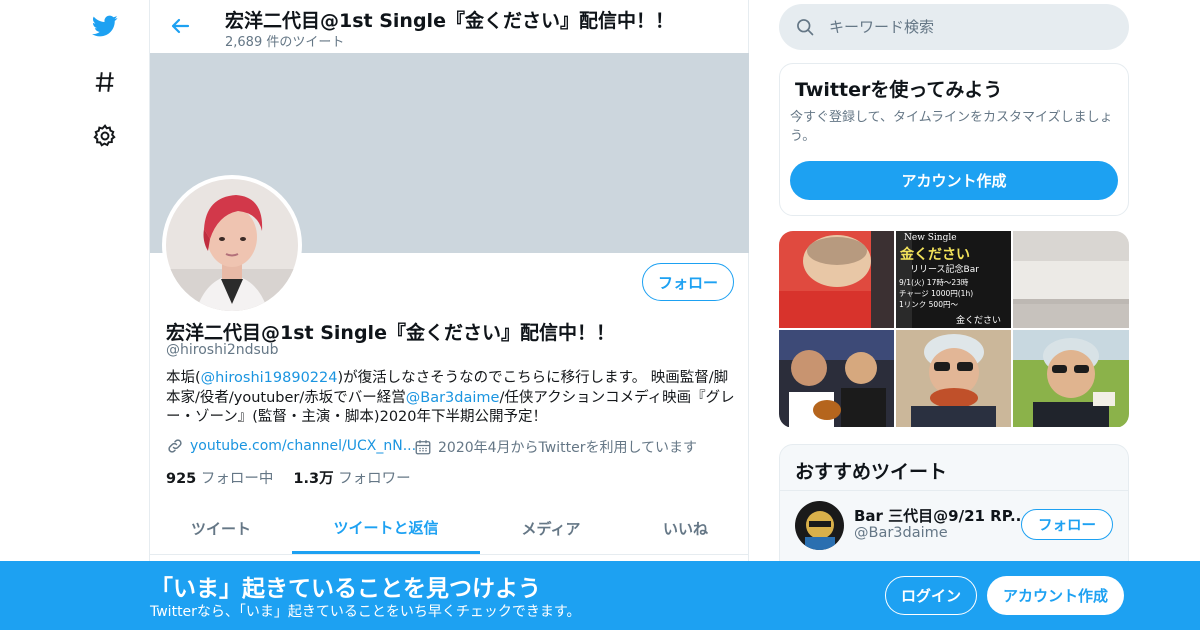 This screenshot has height=630, width=1200. Describe the element at coordinates (930, 238) in the screenshot. I see `poster-line-1: New Single` at that location.